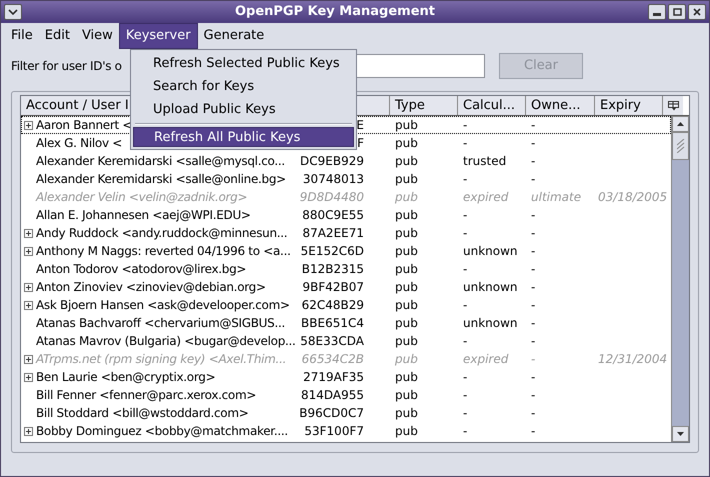 This screenshot has width=710, height=477. Describe the element at coordinates (66, 66) in the screenshot. I see `filter-label: Filter for user ID's o` at that location.